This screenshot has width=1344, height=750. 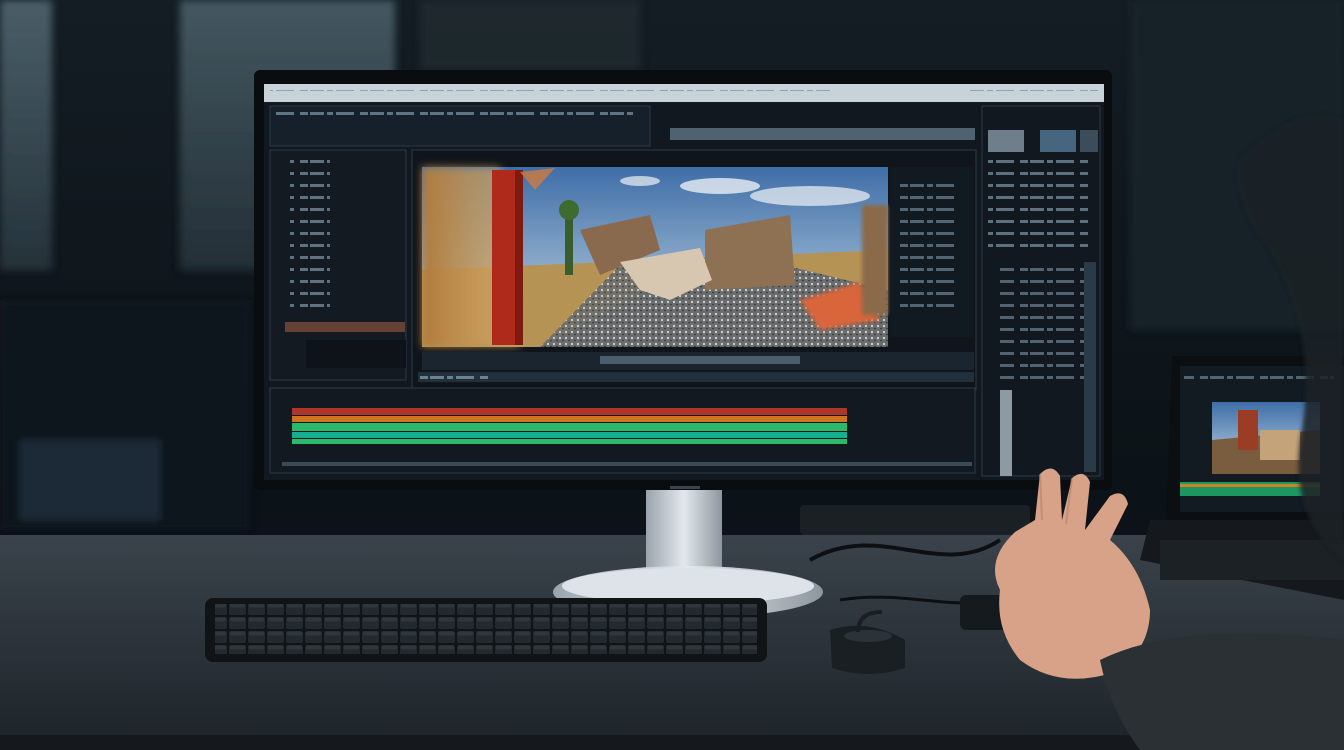 What do you see at coordinates (486, 630) in the screenshot?
I see `keyboard` at bounding box center [486, 630].